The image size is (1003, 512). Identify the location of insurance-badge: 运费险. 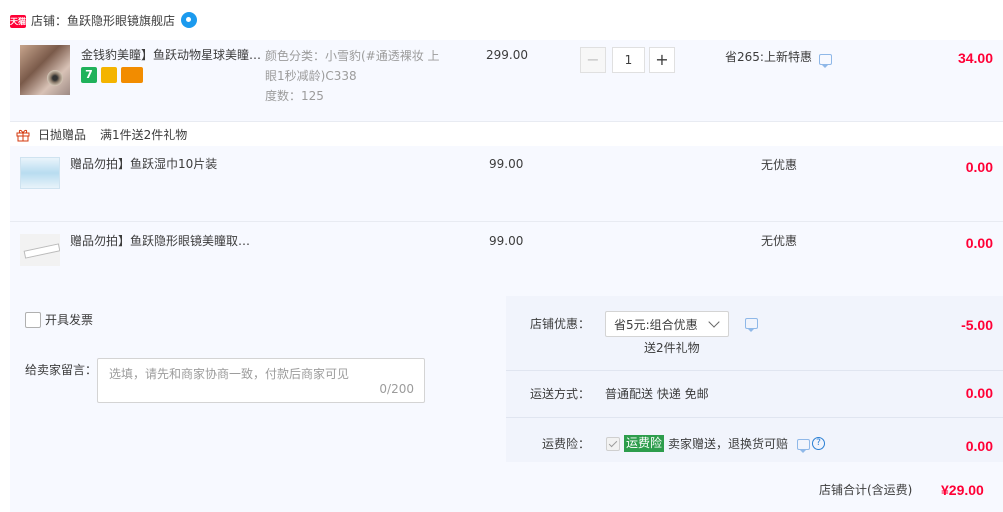
(644, 443).